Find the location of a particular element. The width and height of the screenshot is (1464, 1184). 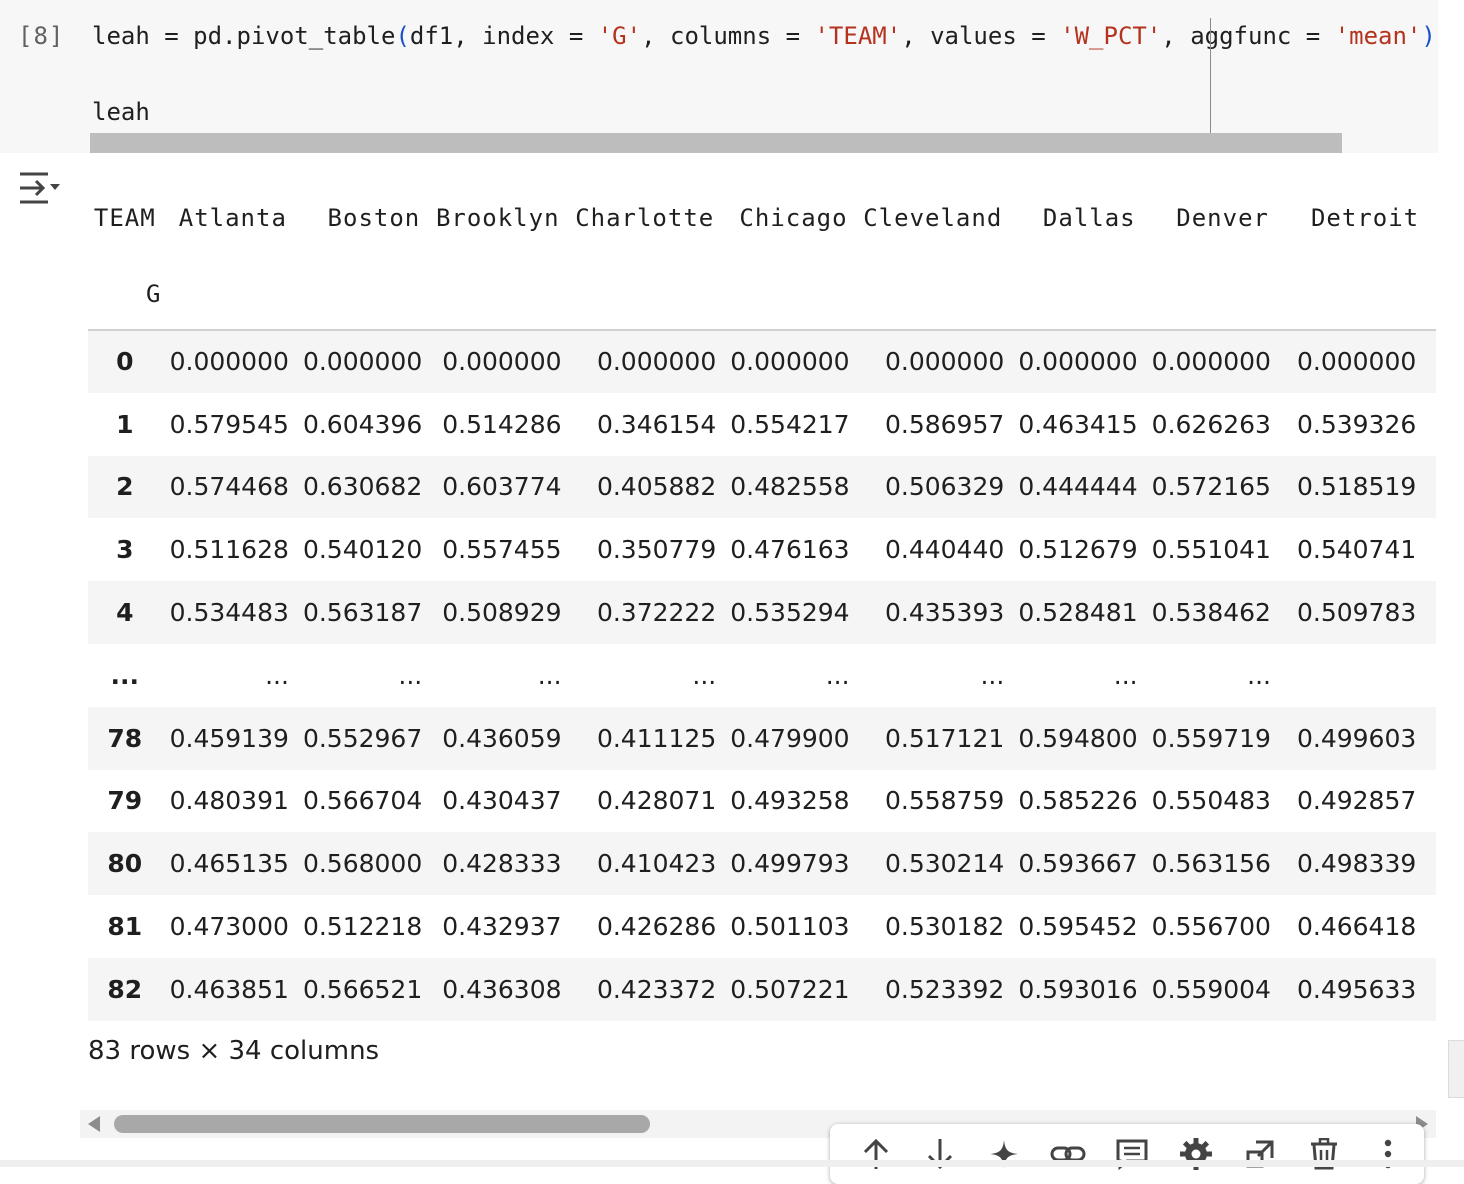

table-cell: 0.604396 is located at coordinates (362, 424).